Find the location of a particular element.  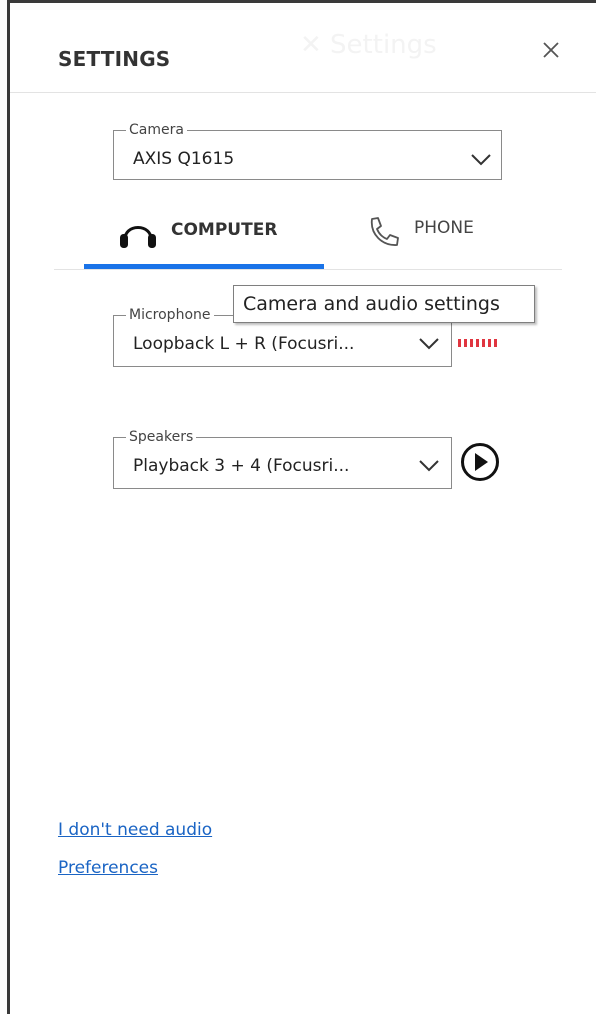

microphone-level-meter is located at coordinates (479, 343).